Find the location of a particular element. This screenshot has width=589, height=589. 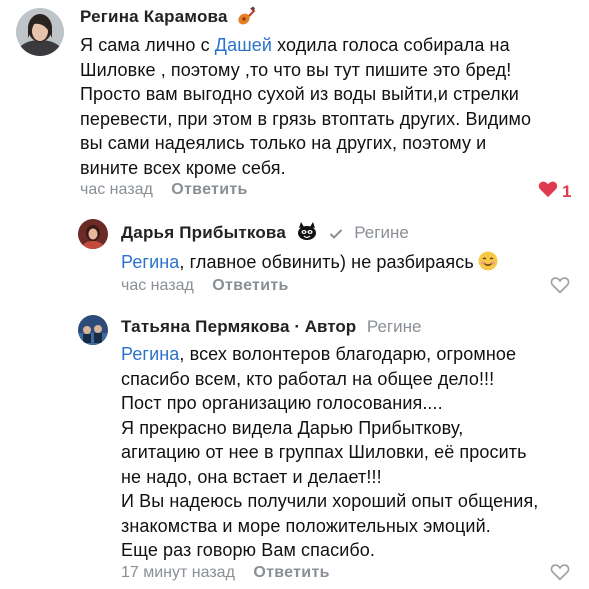

like-button: 1 is located at coordinates (554, 191).